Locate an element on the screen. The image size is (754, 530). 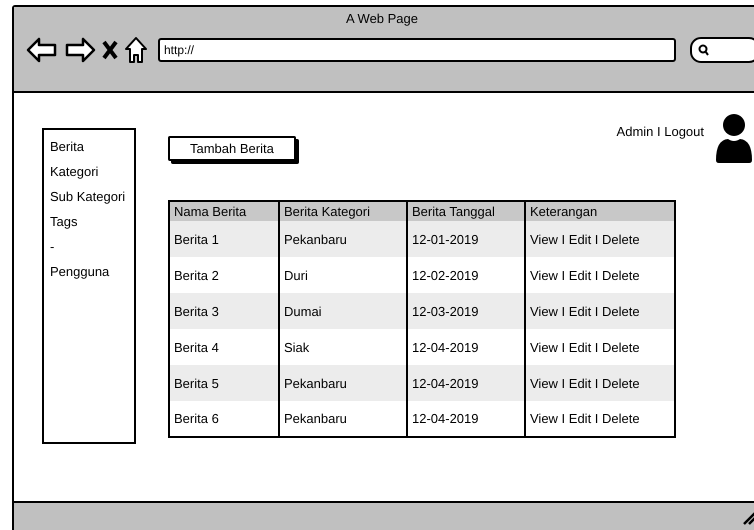
table-cell: Dumai is located at coordinates (343, 311).